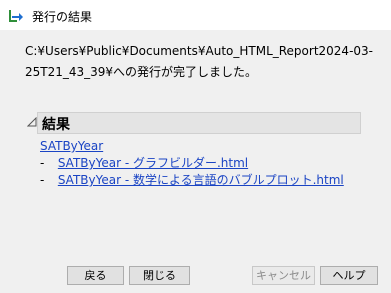 This screenshot has width=391, height=293. What do you see at coordinates (16, 16) in the screenshot?
I see `publish-app-icon` at bounding box center [16, 16].